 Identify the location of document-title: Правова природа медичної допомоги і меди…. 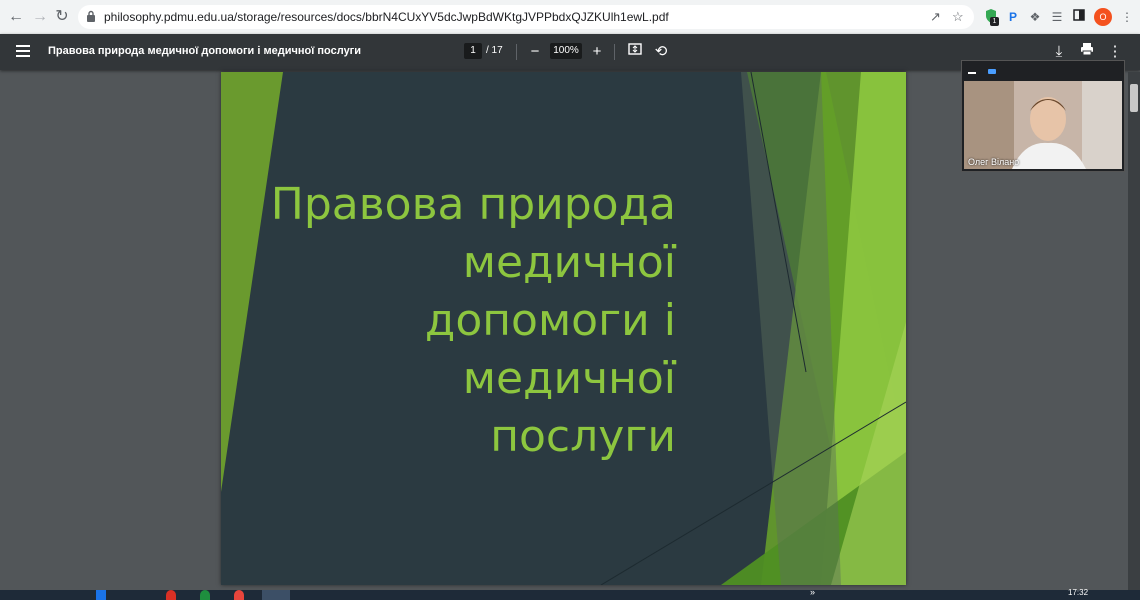
(205, 51).